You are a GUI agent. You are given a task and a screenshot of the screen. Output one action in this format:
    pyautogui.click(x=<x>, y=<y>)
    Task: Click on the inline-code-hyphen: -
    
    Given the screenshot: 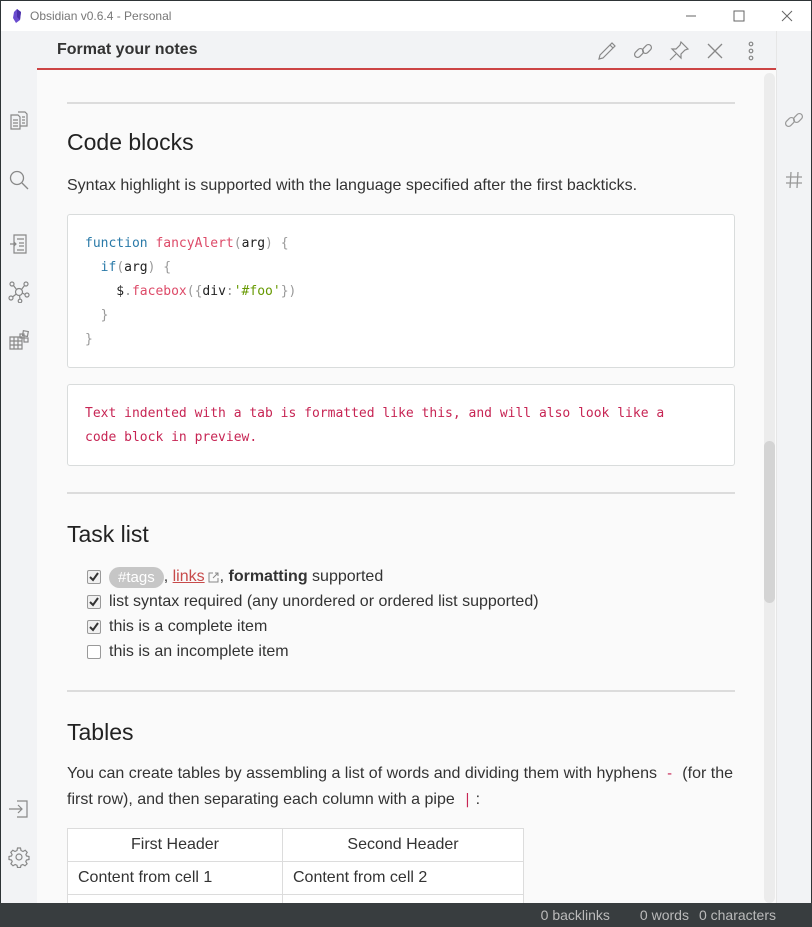 What is the action you would take?
    pyautogui.click(x=669, y=774)
    